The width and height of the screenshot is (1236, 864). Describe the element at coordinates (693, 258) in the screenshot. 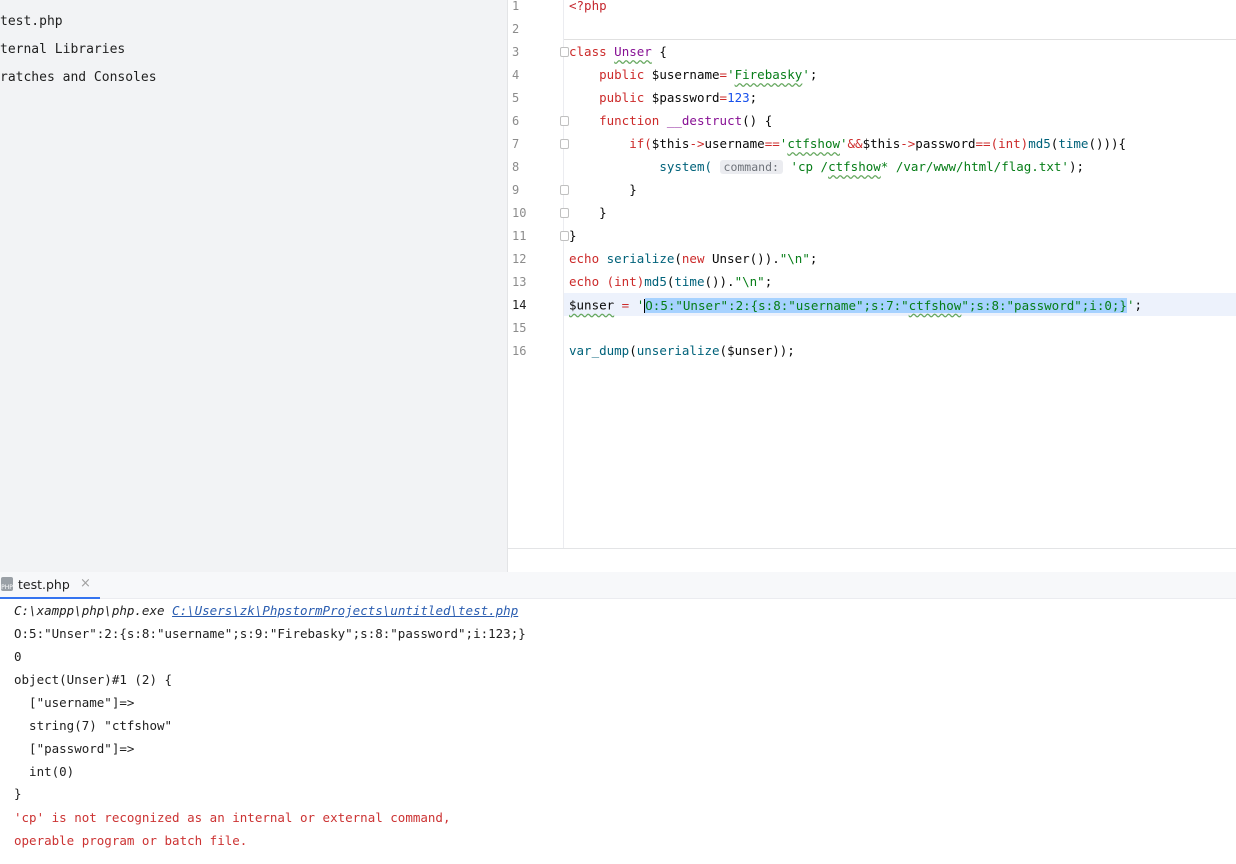

I see `code-line-12: echo serialize(new Unser())."\n";` at that location.